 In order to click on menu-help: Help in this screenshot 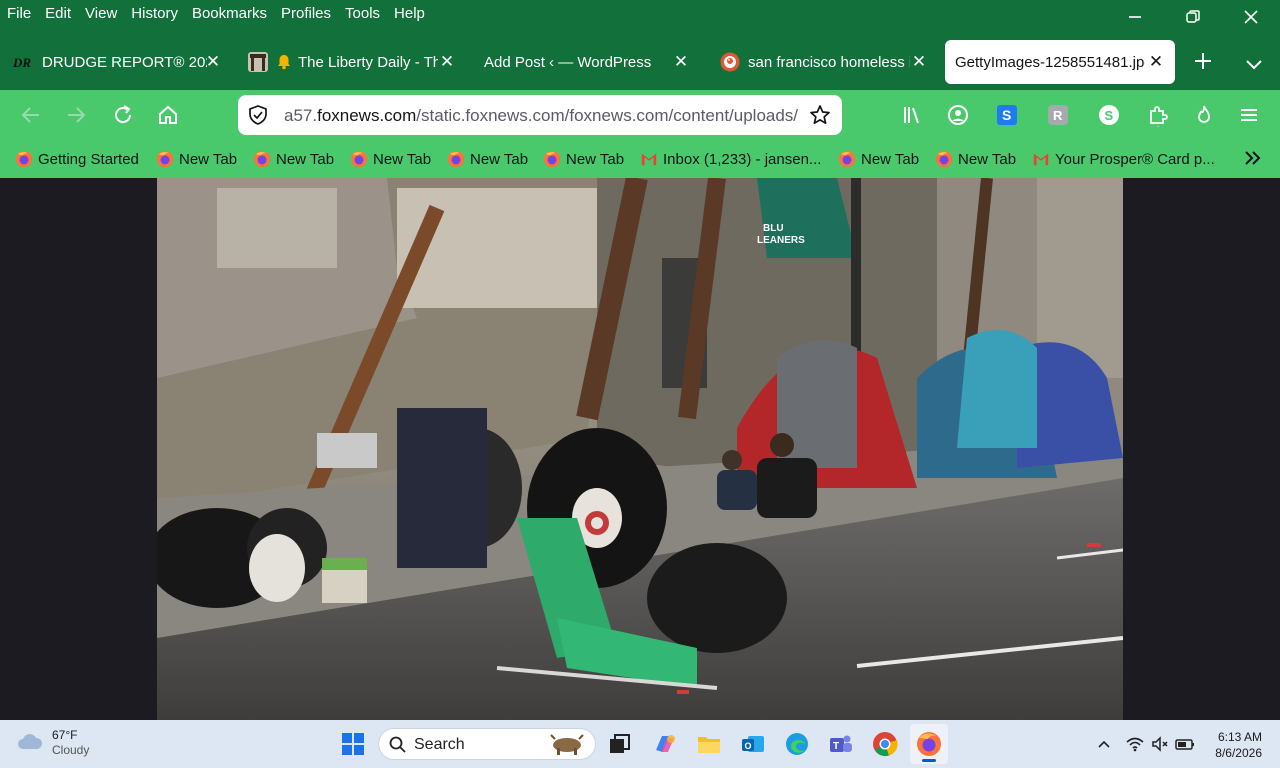, I will do `click(409, 13)`.